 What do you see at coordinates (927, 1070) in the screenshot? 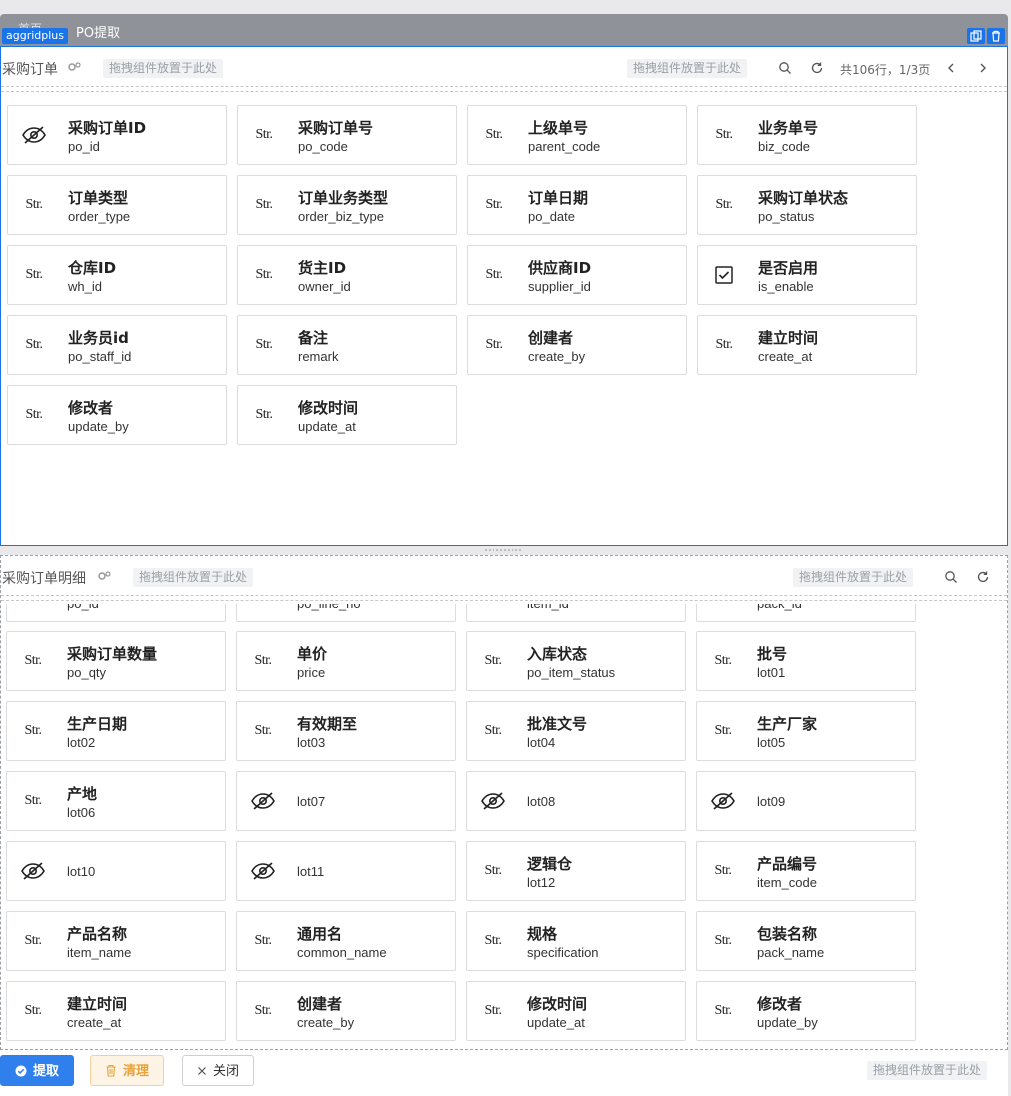
I see `footer-drop-zone: 拖拽组件放置于此处` at bounding box center [927, 1070].